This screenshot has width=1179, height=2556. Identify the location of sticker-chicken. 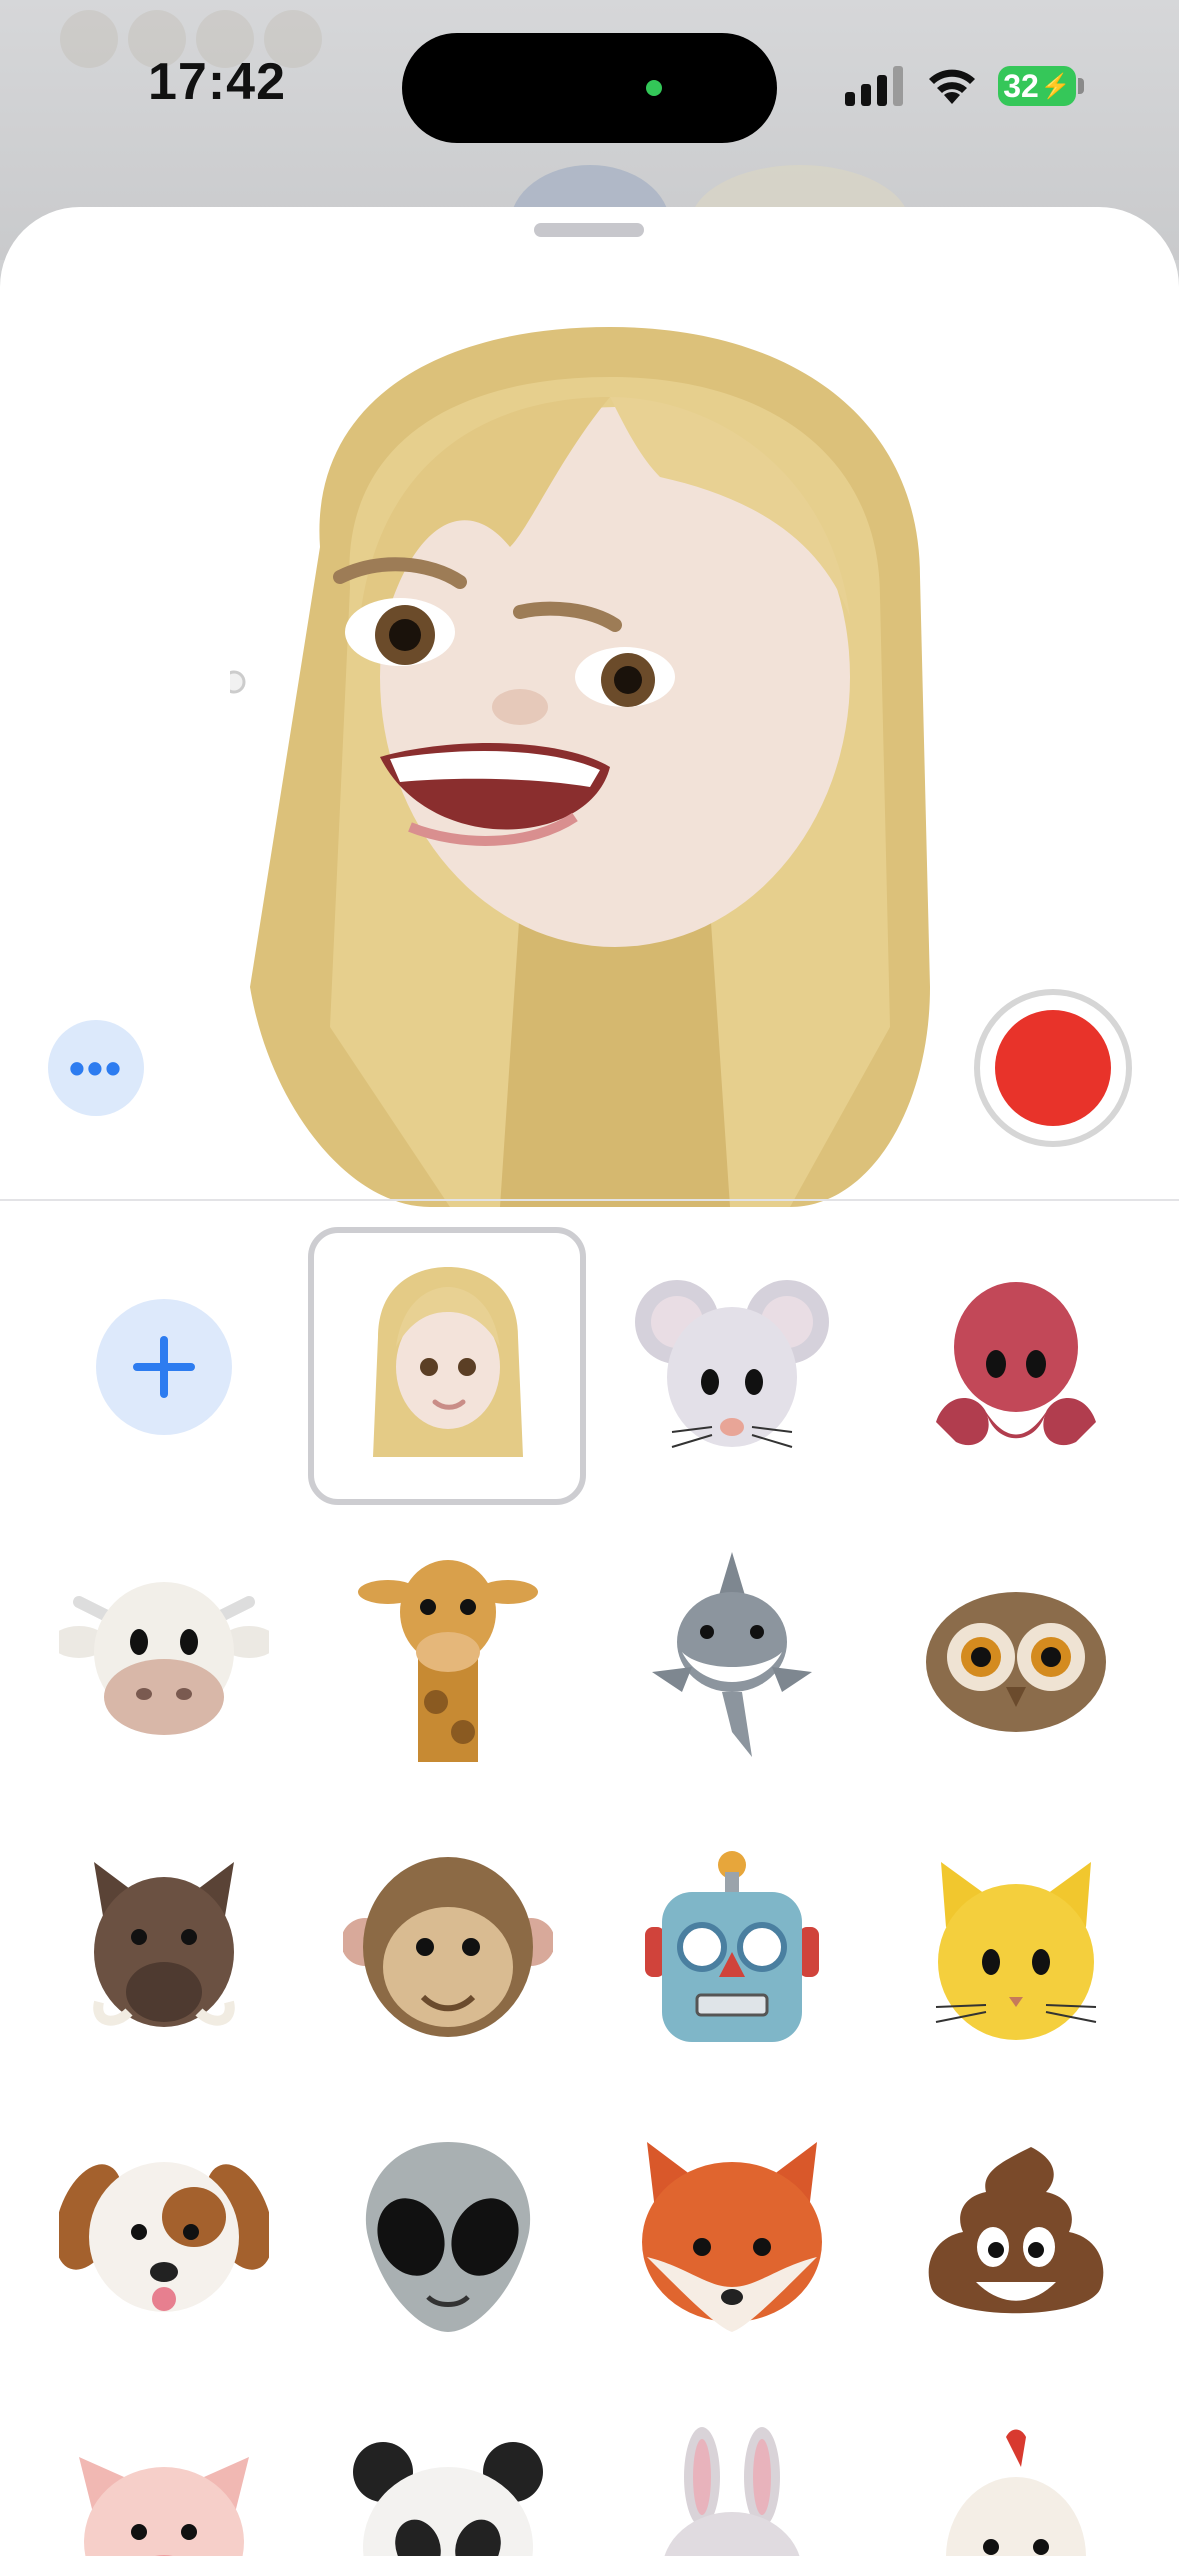
(1016, 2471).